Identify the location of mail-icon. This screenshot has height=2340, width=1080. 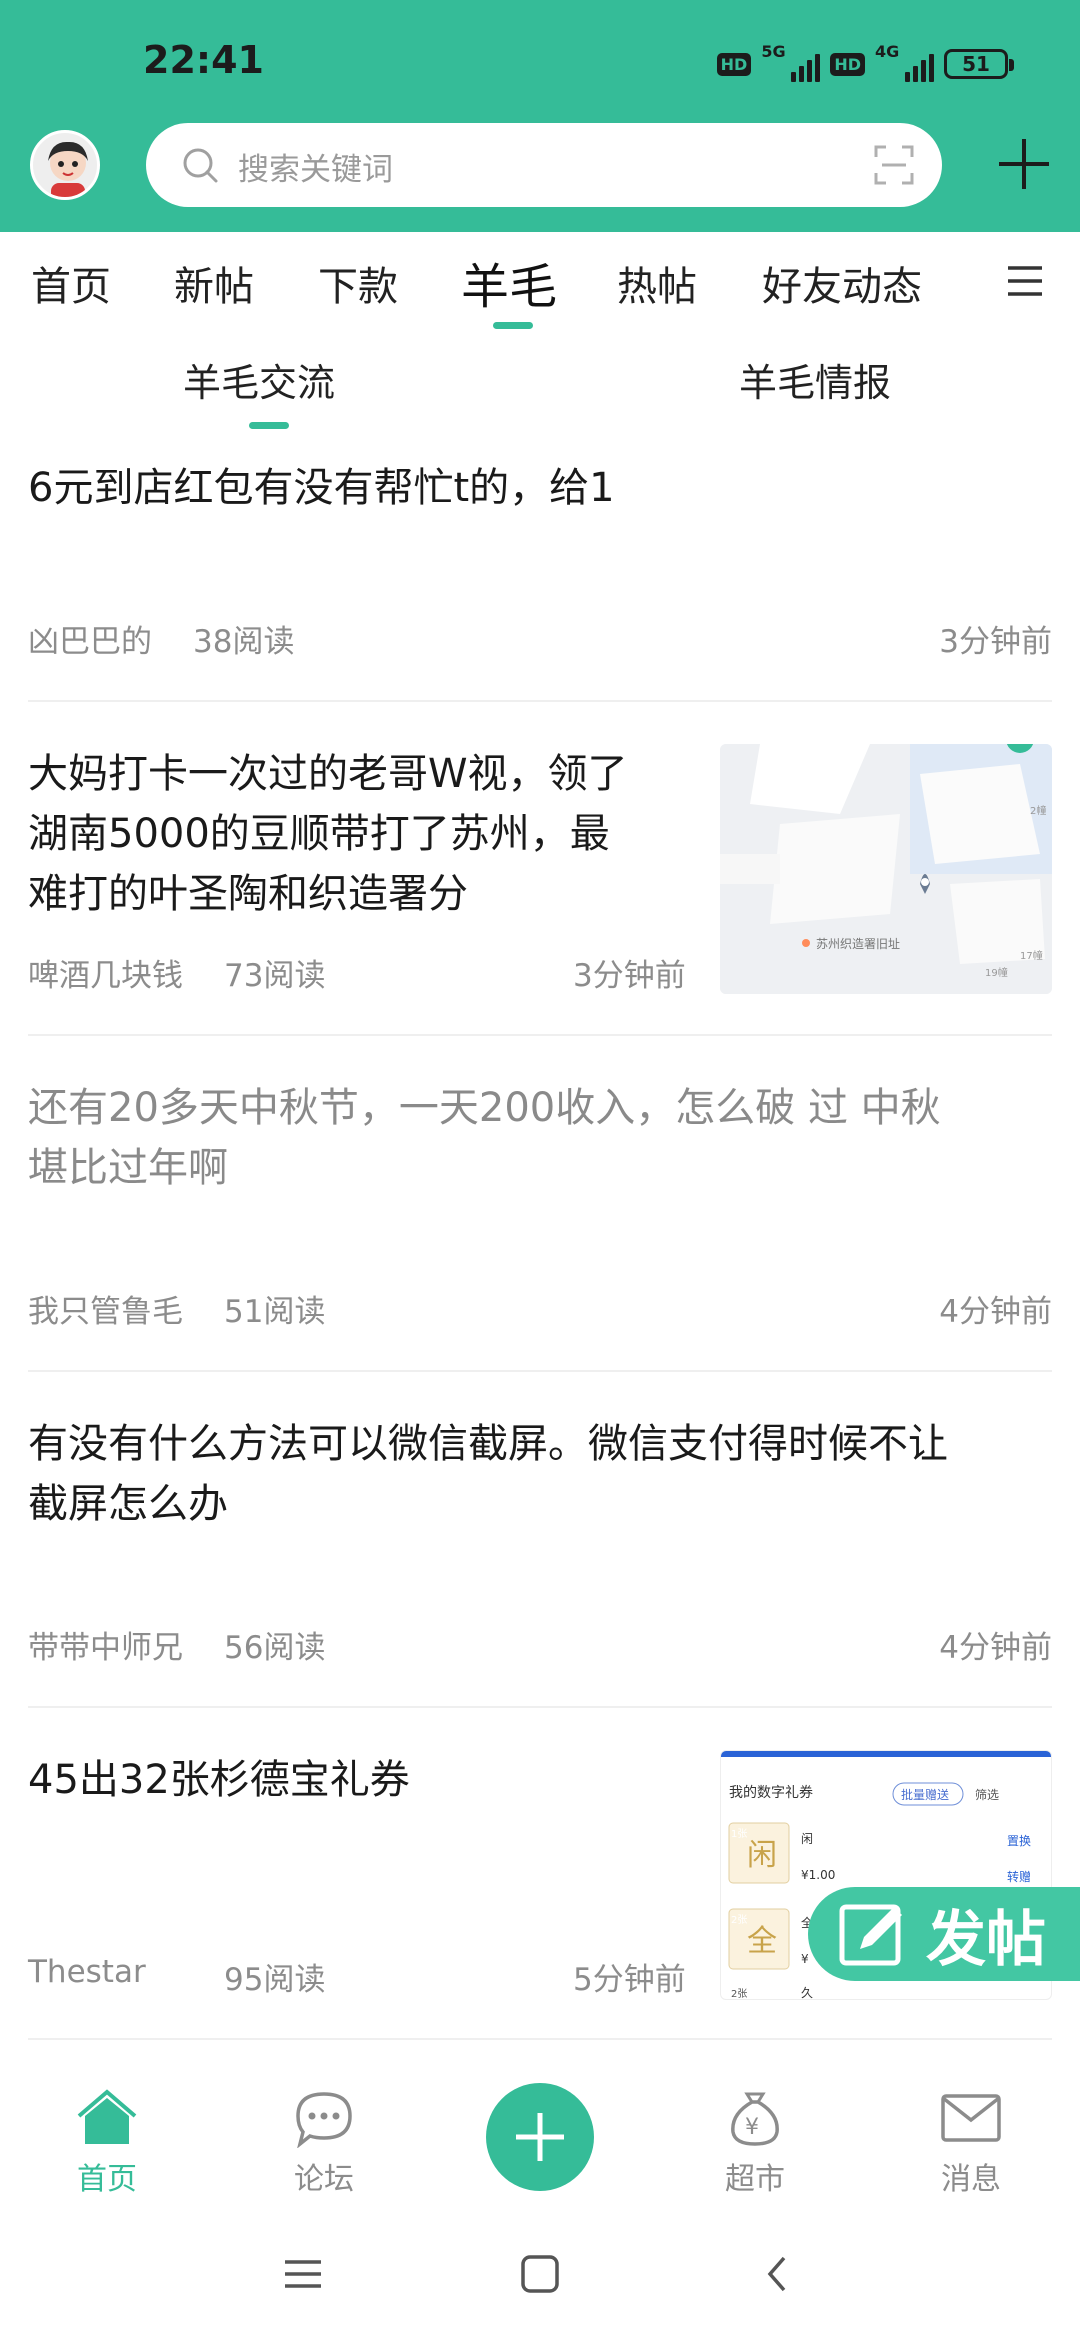
(971, 2118).